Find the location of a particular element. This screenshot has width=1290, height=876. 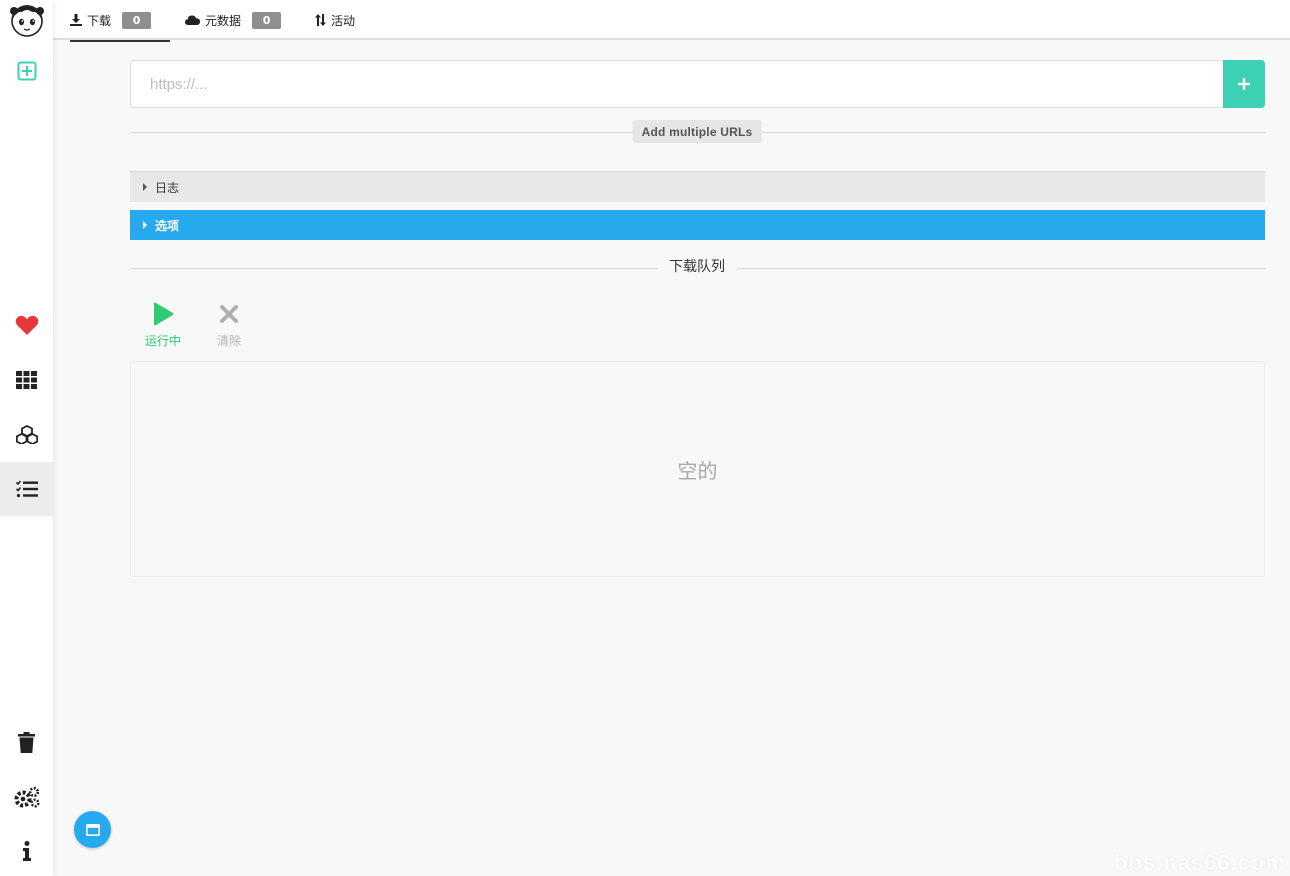

heart-icon is located at coordinates (26, 325).